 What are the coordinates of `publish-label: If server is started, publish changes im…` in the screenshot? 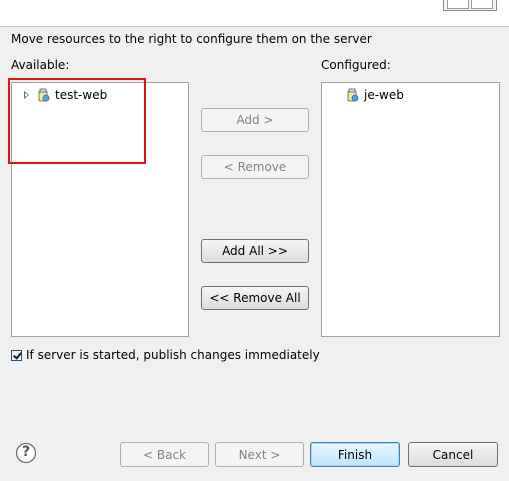 It's located at (173, 355).